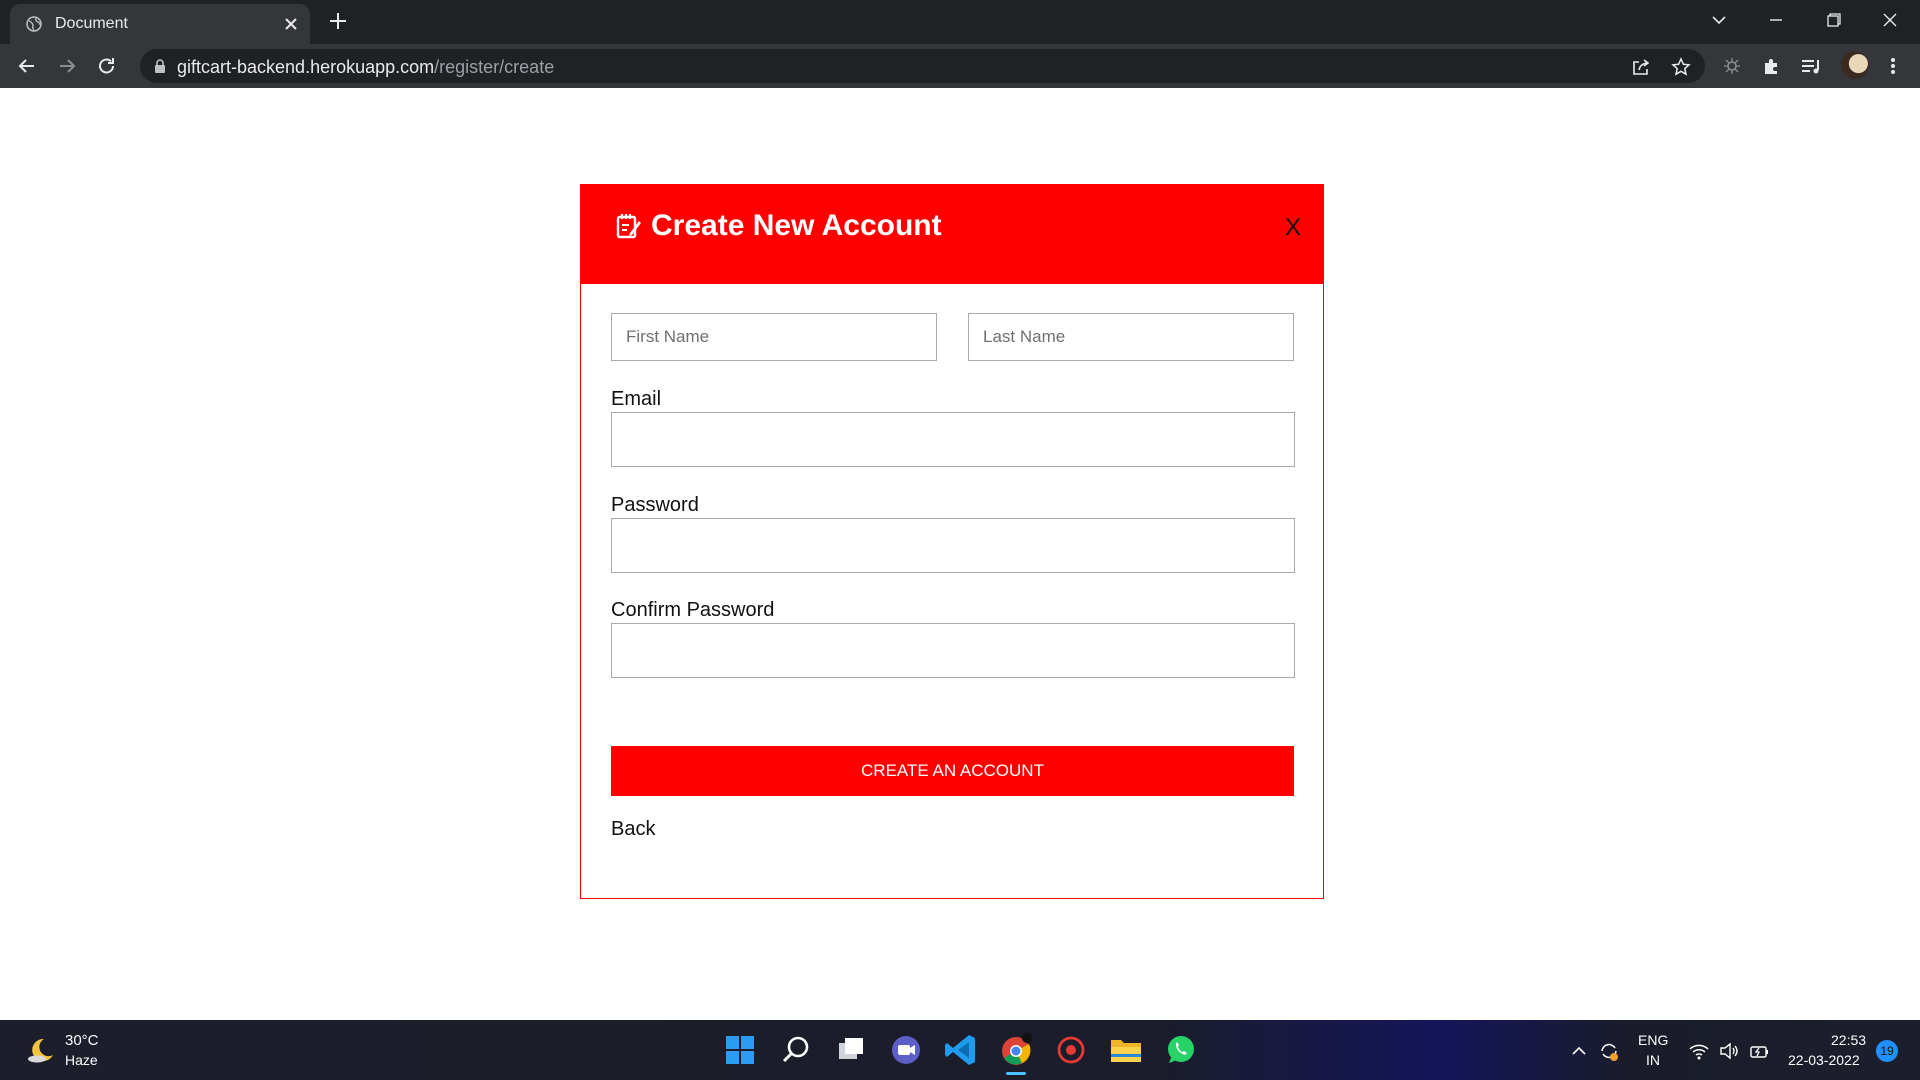  Describe the element at coordinates (1071, 1050) in the screenshot. I see `record-icon` at that location.